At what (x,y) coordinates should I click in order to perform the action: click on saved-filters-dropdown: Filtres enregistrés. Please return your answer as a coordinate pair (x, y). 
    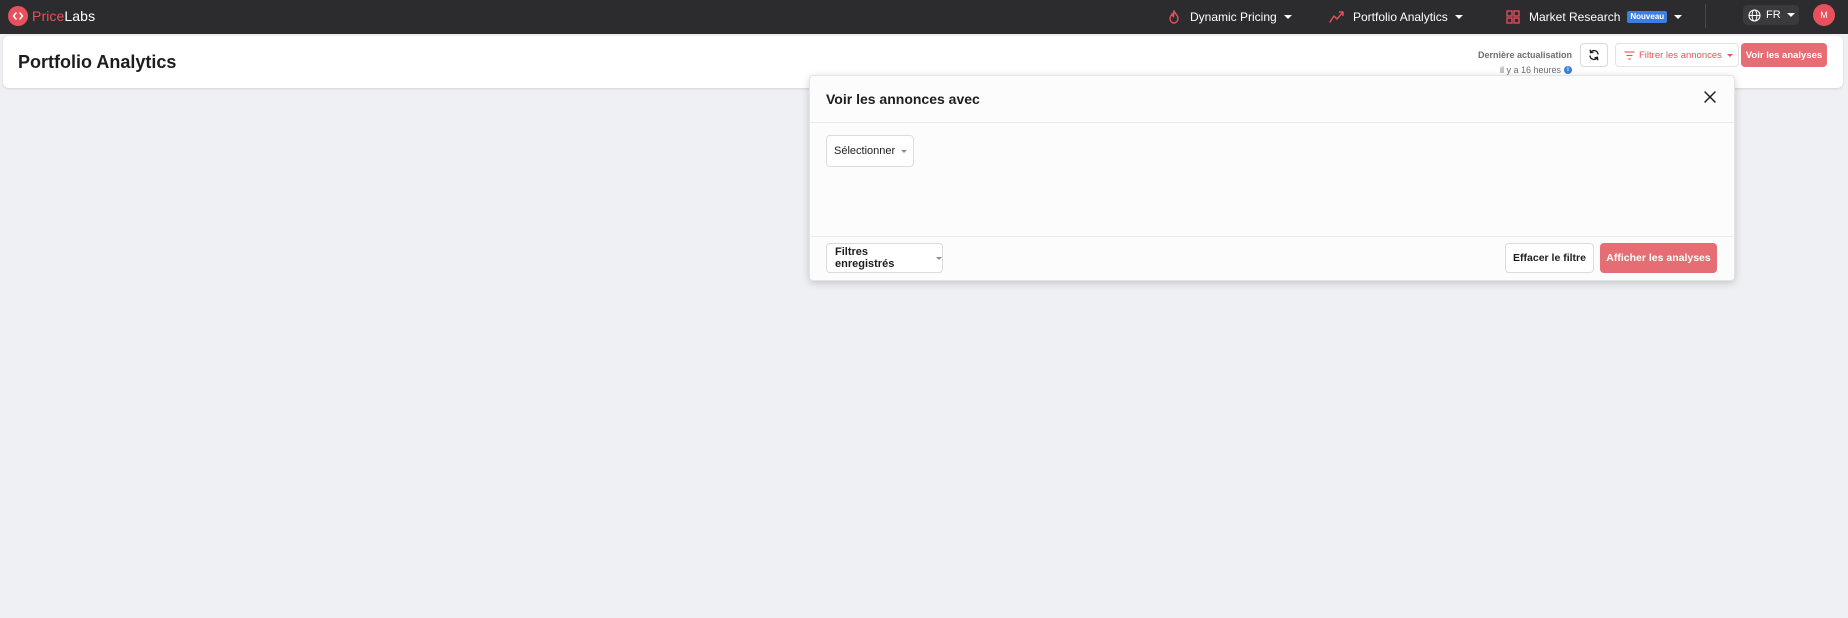
    Looking at the image, I should click on (884, 258).